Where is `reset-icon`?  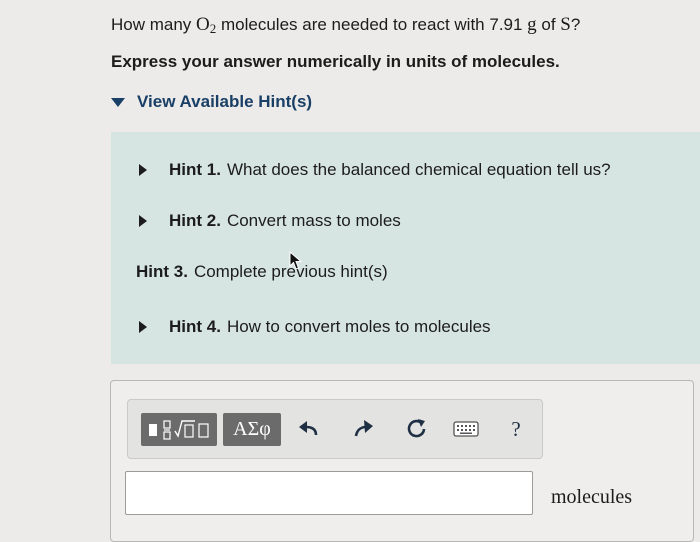 reset-icon is located at coordinates (416, 428).